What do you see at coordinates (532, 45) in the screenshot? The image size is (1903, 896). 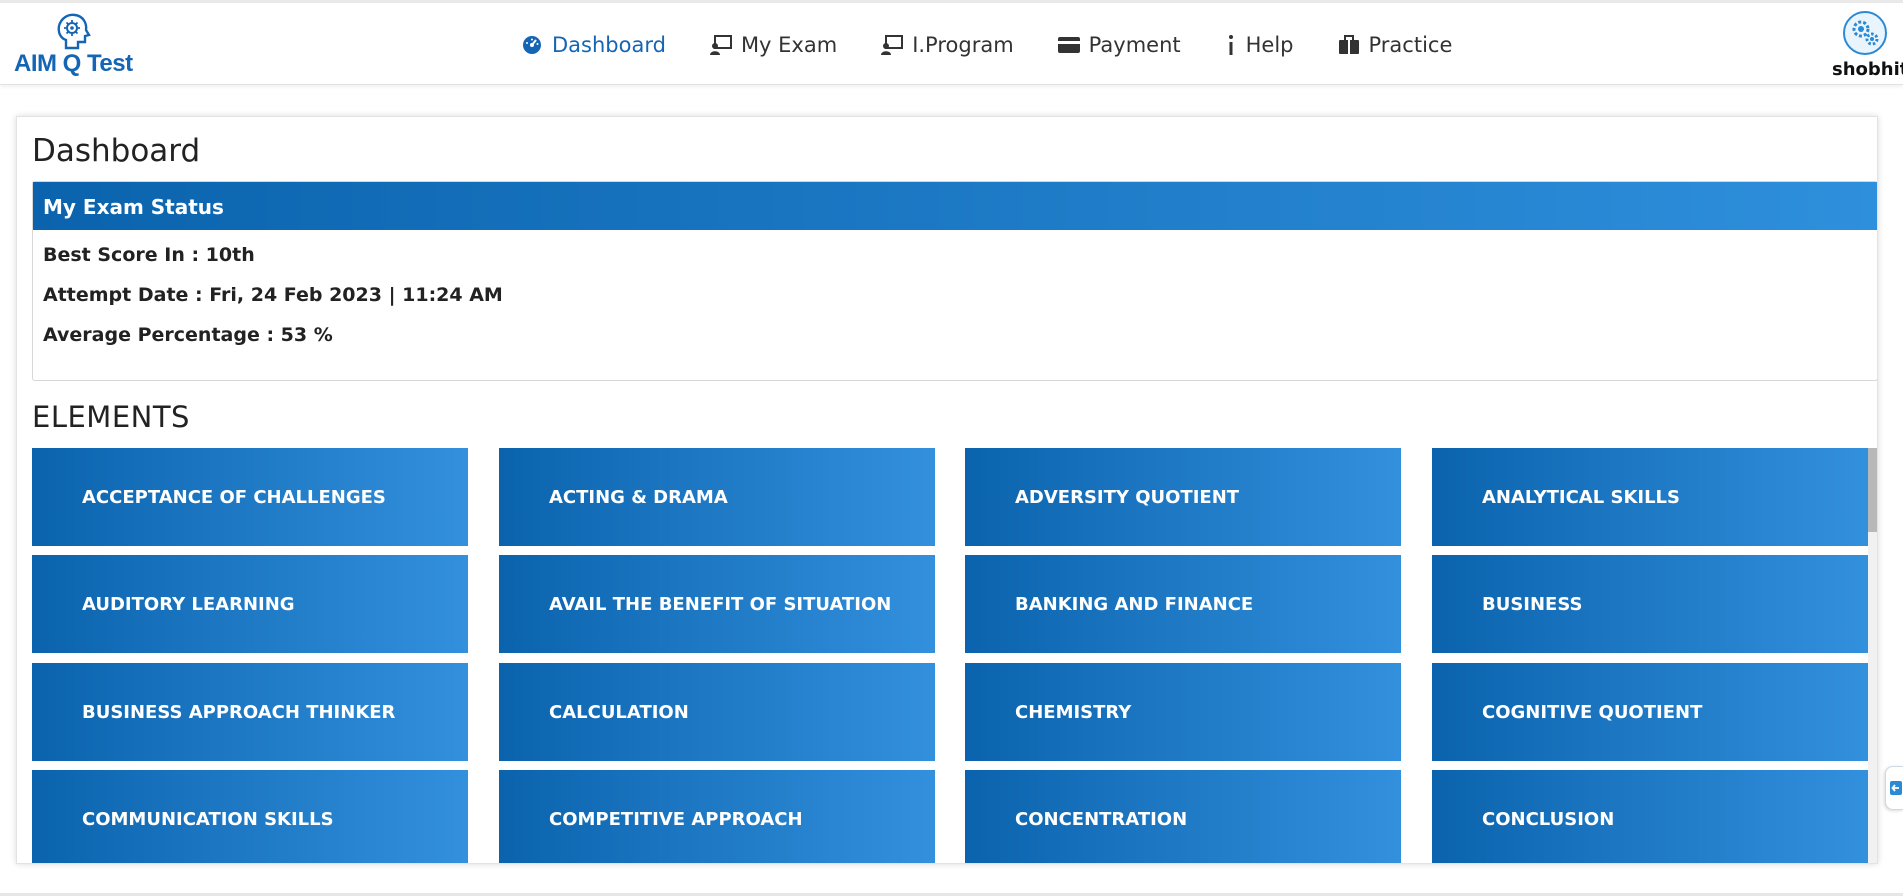 I see `dashboard-gauge-icon` at bounding box center [532, 45].